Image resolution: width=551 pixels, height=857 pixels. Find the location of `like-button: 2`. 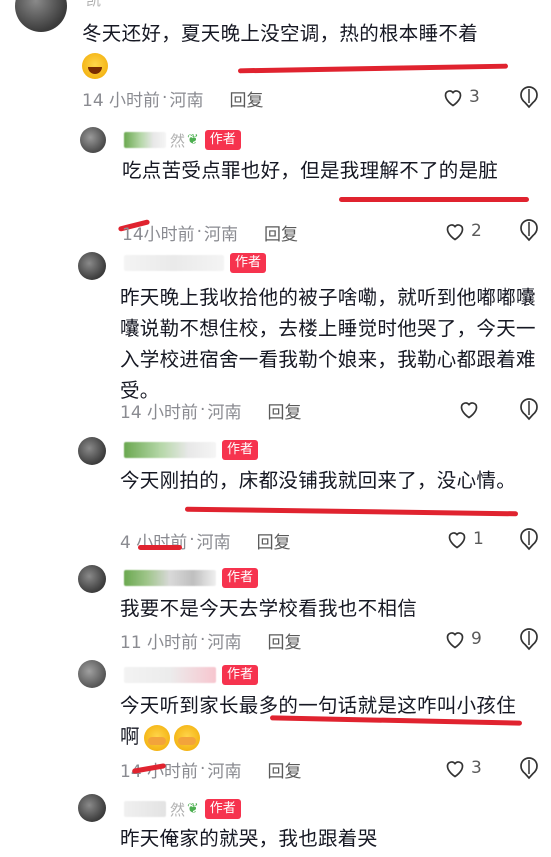

like-button: 2 is located at coordinates (462, 231).